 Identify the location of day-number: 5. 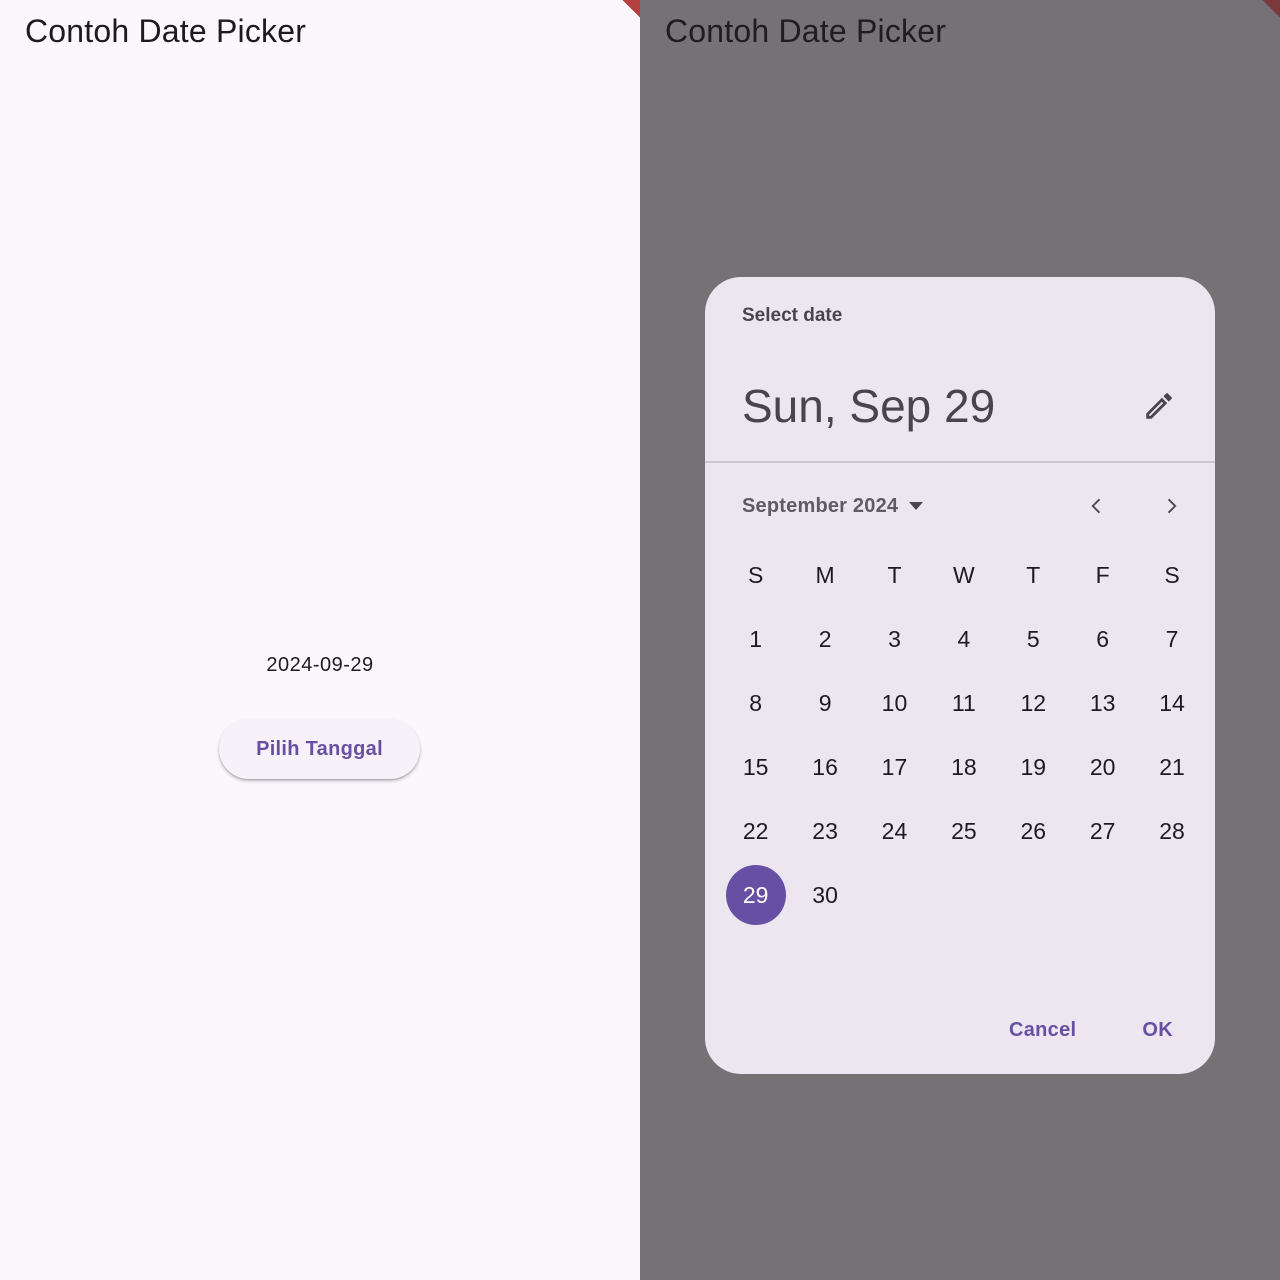
(1033, 638).